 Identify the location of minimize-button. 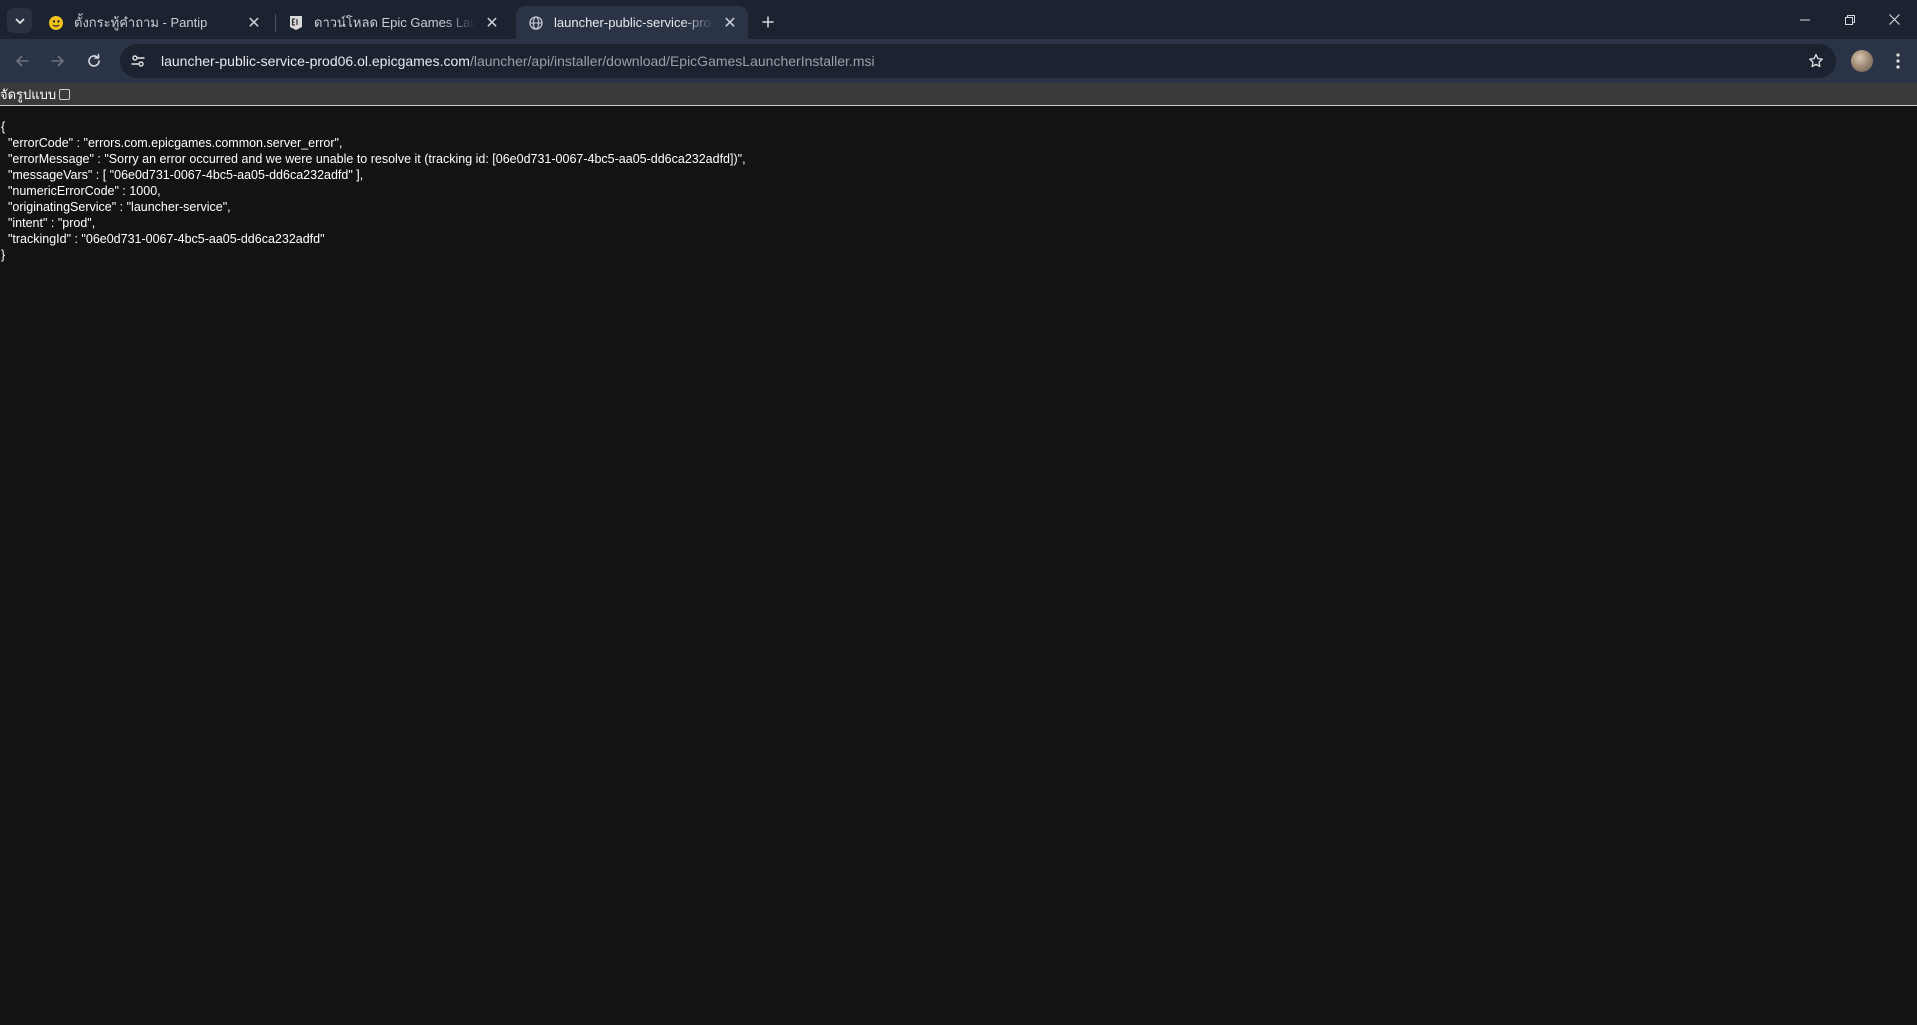
(1805, 19).